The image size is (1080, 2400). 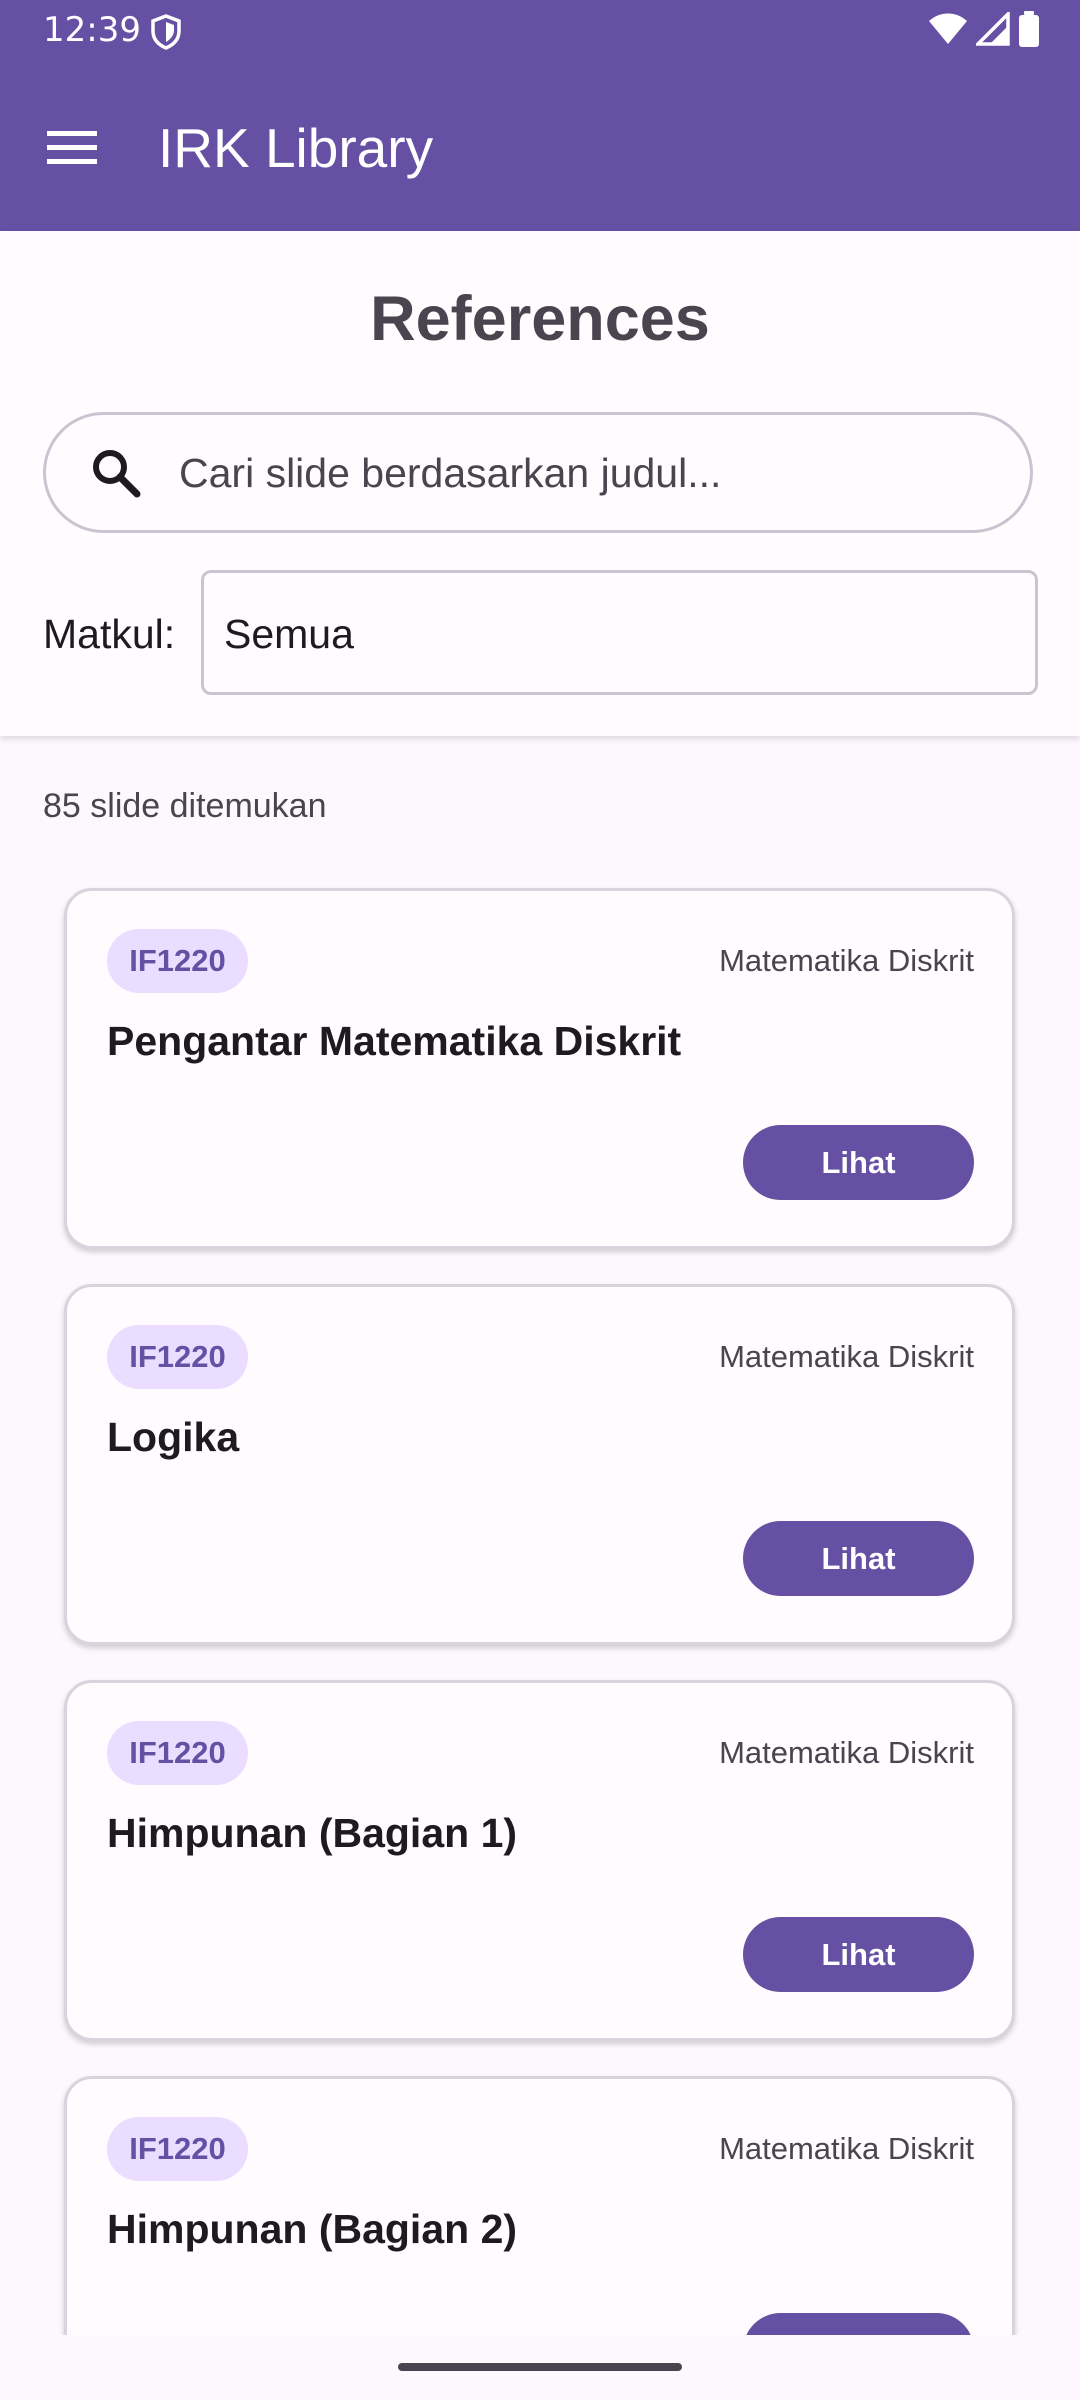 What do you see at coordinates (991, 29) in the screenshot?
I see `cellular-signal-icon` at bounding box center [991, 29].